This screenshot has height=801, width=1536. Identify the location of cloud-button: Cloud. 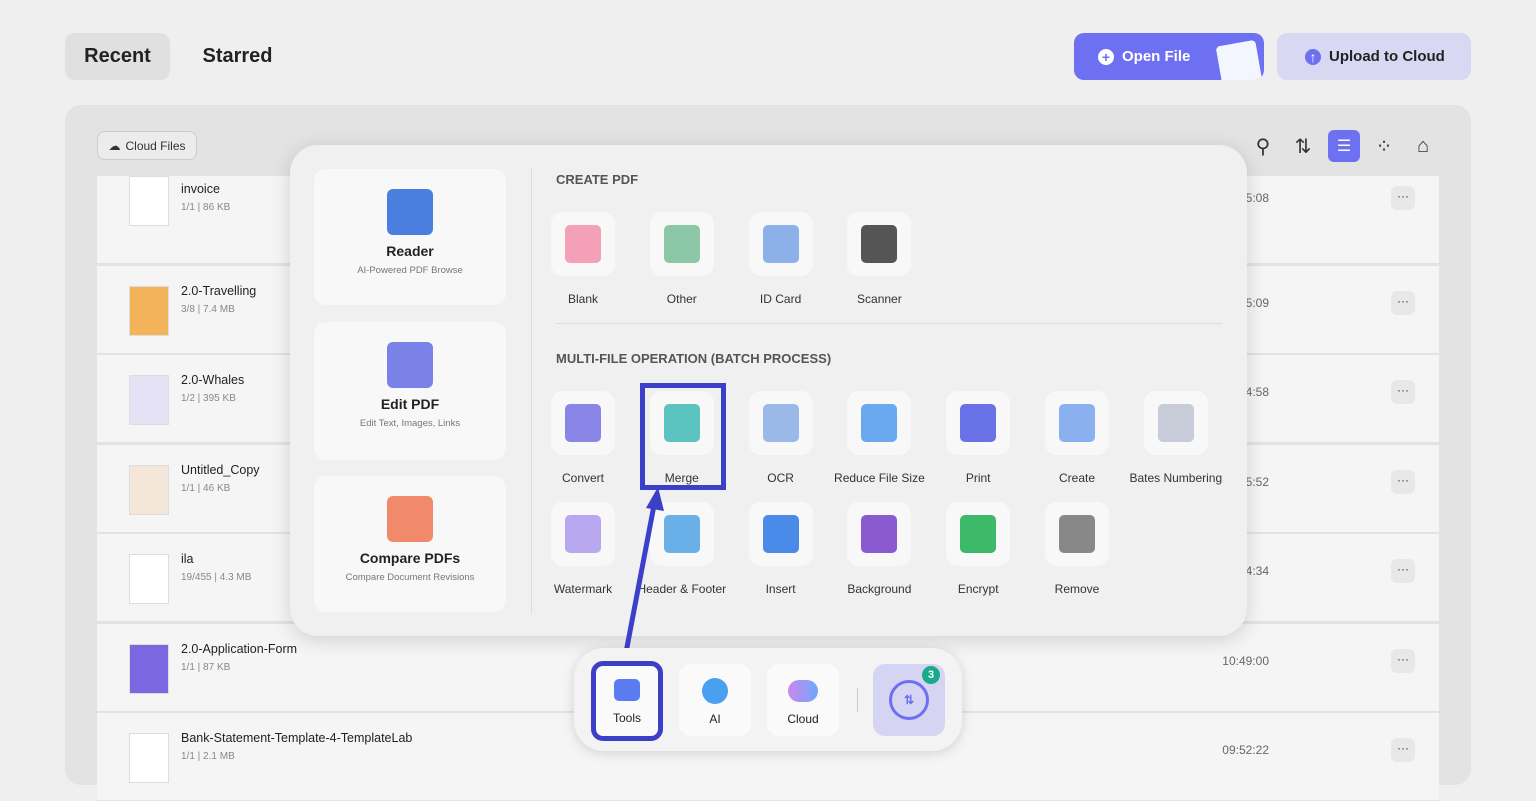
(803, 700).